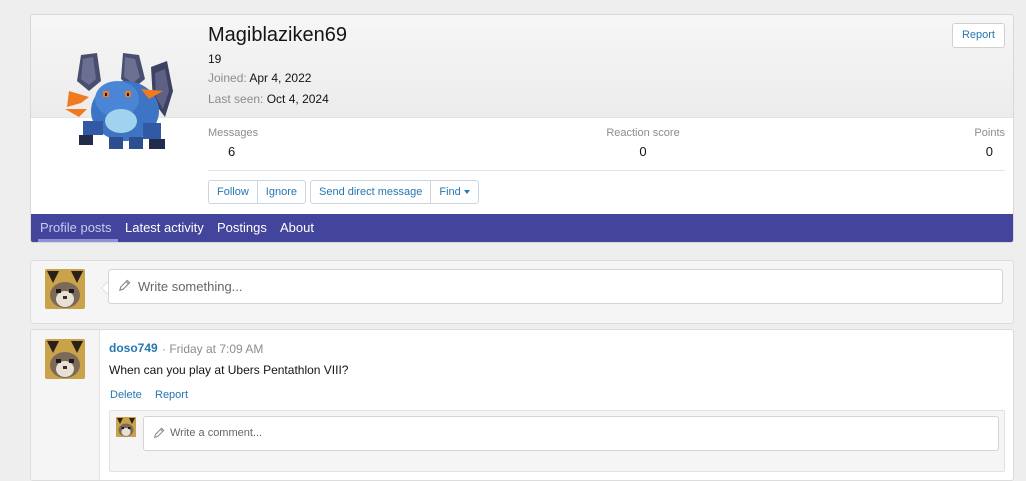 This screenshot has height=481, width=1026. I want to click on post-avatar-column, so click(65, 405).